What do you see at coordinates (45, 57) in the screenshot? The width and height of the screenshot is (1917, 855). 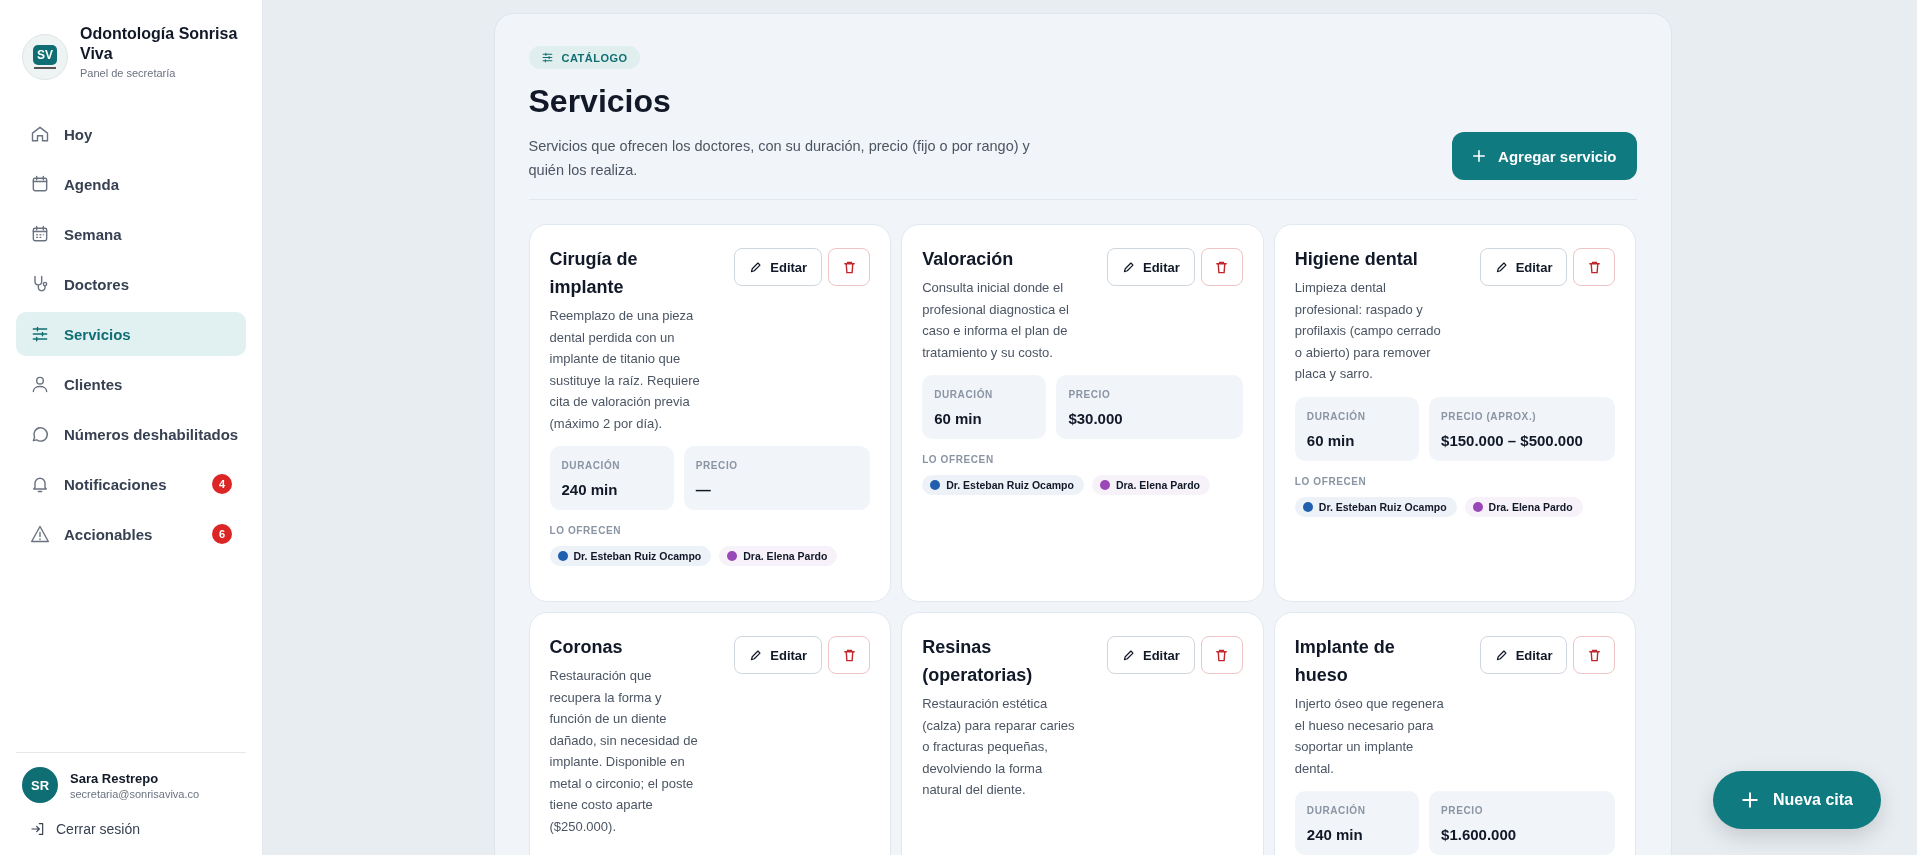 I see `clinic-logo: SV` at bounding box center [45, 57].